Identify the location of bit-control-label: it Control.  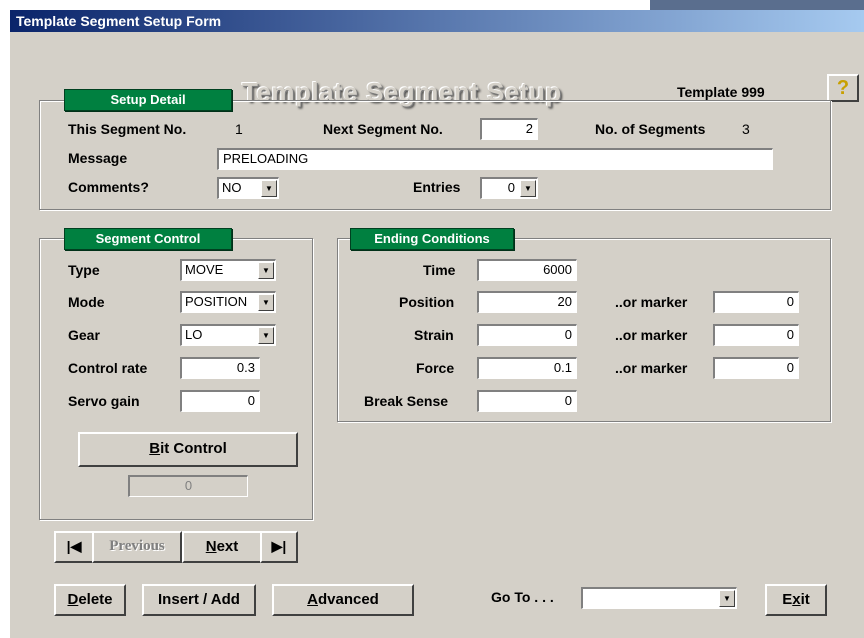
(193, 448).